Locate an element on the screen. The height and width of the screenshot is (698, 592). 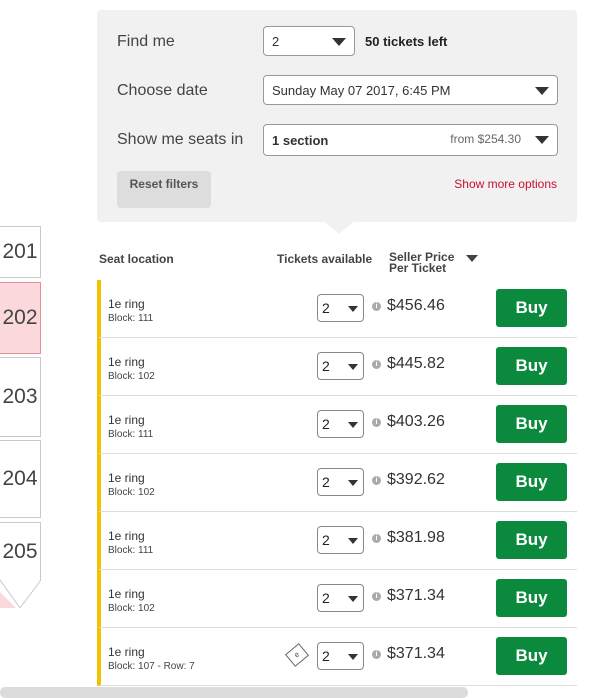
reset-filters-button: Reset filters is located at coordinates (164, 189).